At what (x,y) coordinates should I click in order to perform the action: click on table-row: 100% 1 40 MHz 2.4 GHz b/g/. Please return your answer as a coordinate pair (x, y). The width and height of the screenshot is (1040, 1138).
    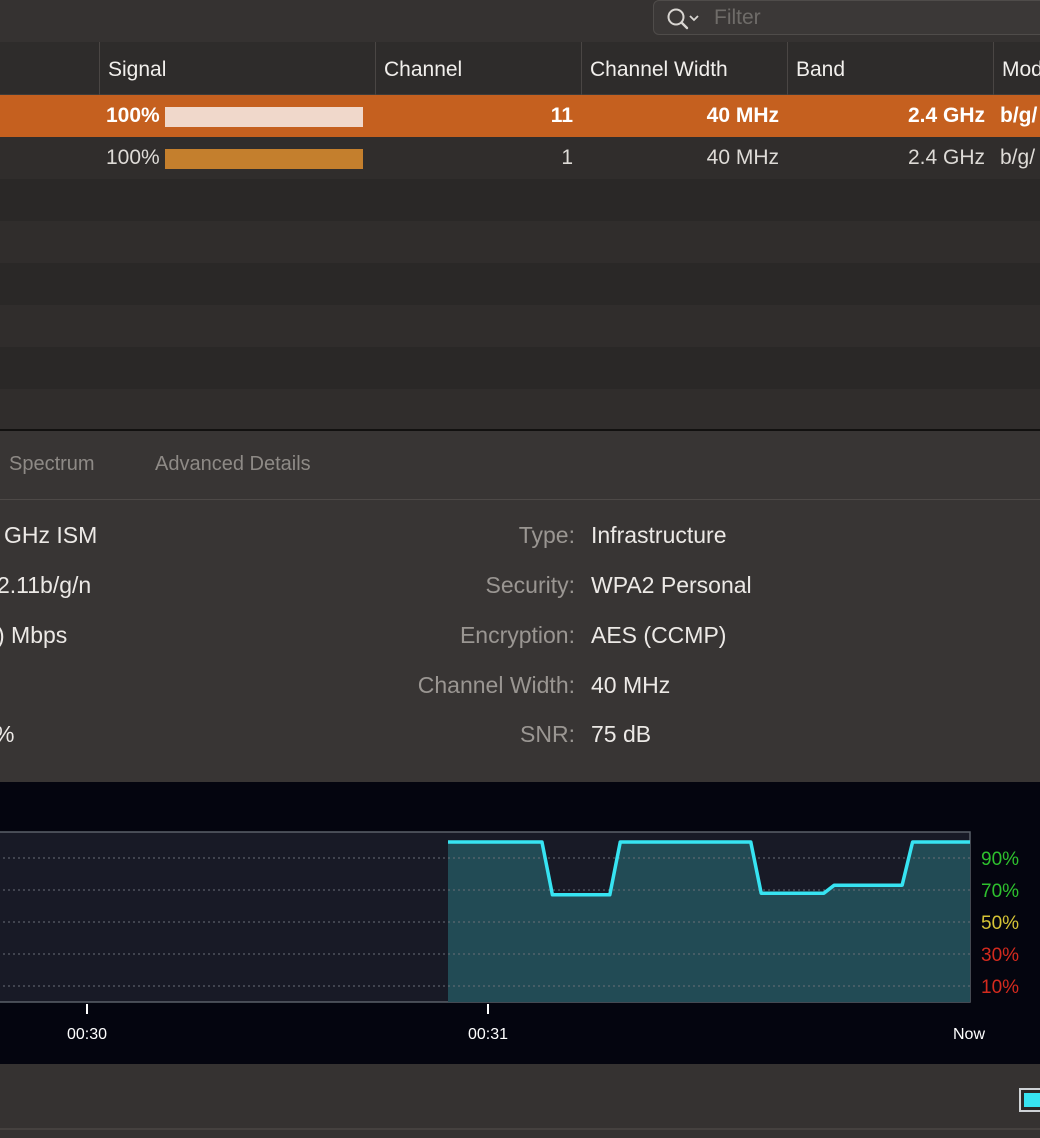
    Looking at the image, I should click on (520, 158).